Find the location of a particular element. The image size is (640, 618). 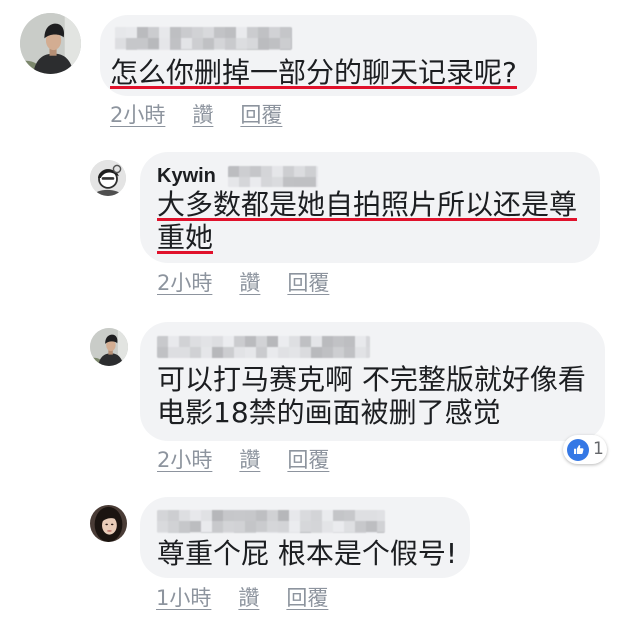

comment-text: 电影18禁的画面被删了感觉 is located at coordinates (329, 412).